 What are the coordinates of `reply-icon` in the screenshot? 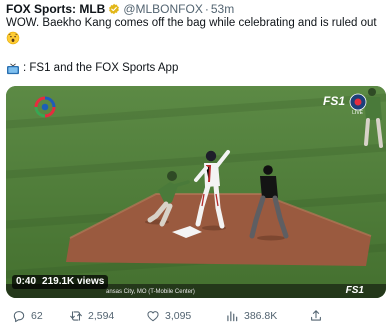 It's located at (19, 317).